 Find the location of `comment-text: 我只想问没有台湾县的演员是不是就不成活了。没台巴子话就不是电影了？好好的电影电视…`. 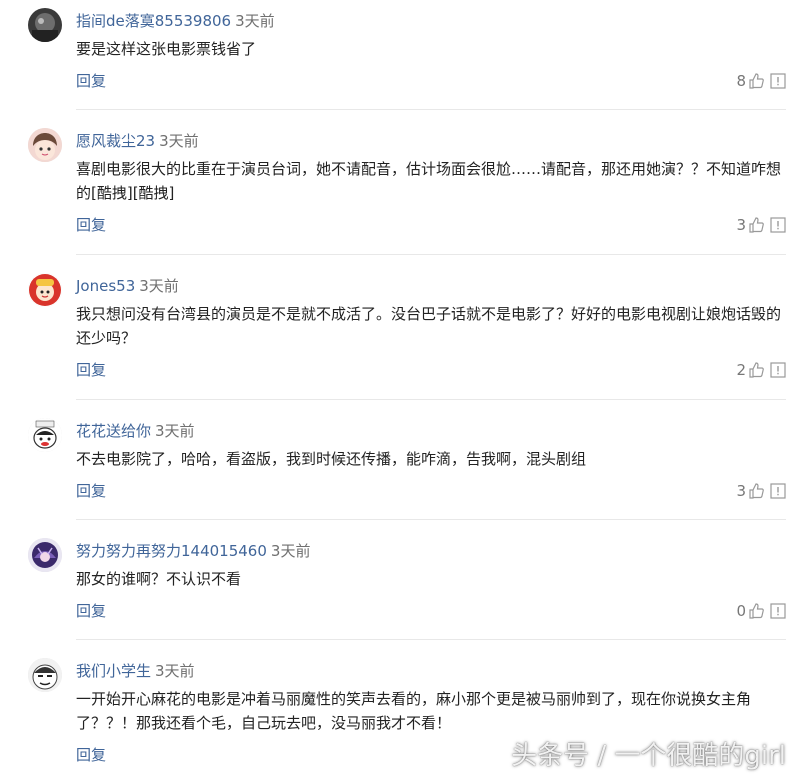

comment-text: 我只想问没有台湾县的演员是不是就不成活了。没台巴子话就不是电影了？好好的电影电视… is located at coordinates (429, 326).